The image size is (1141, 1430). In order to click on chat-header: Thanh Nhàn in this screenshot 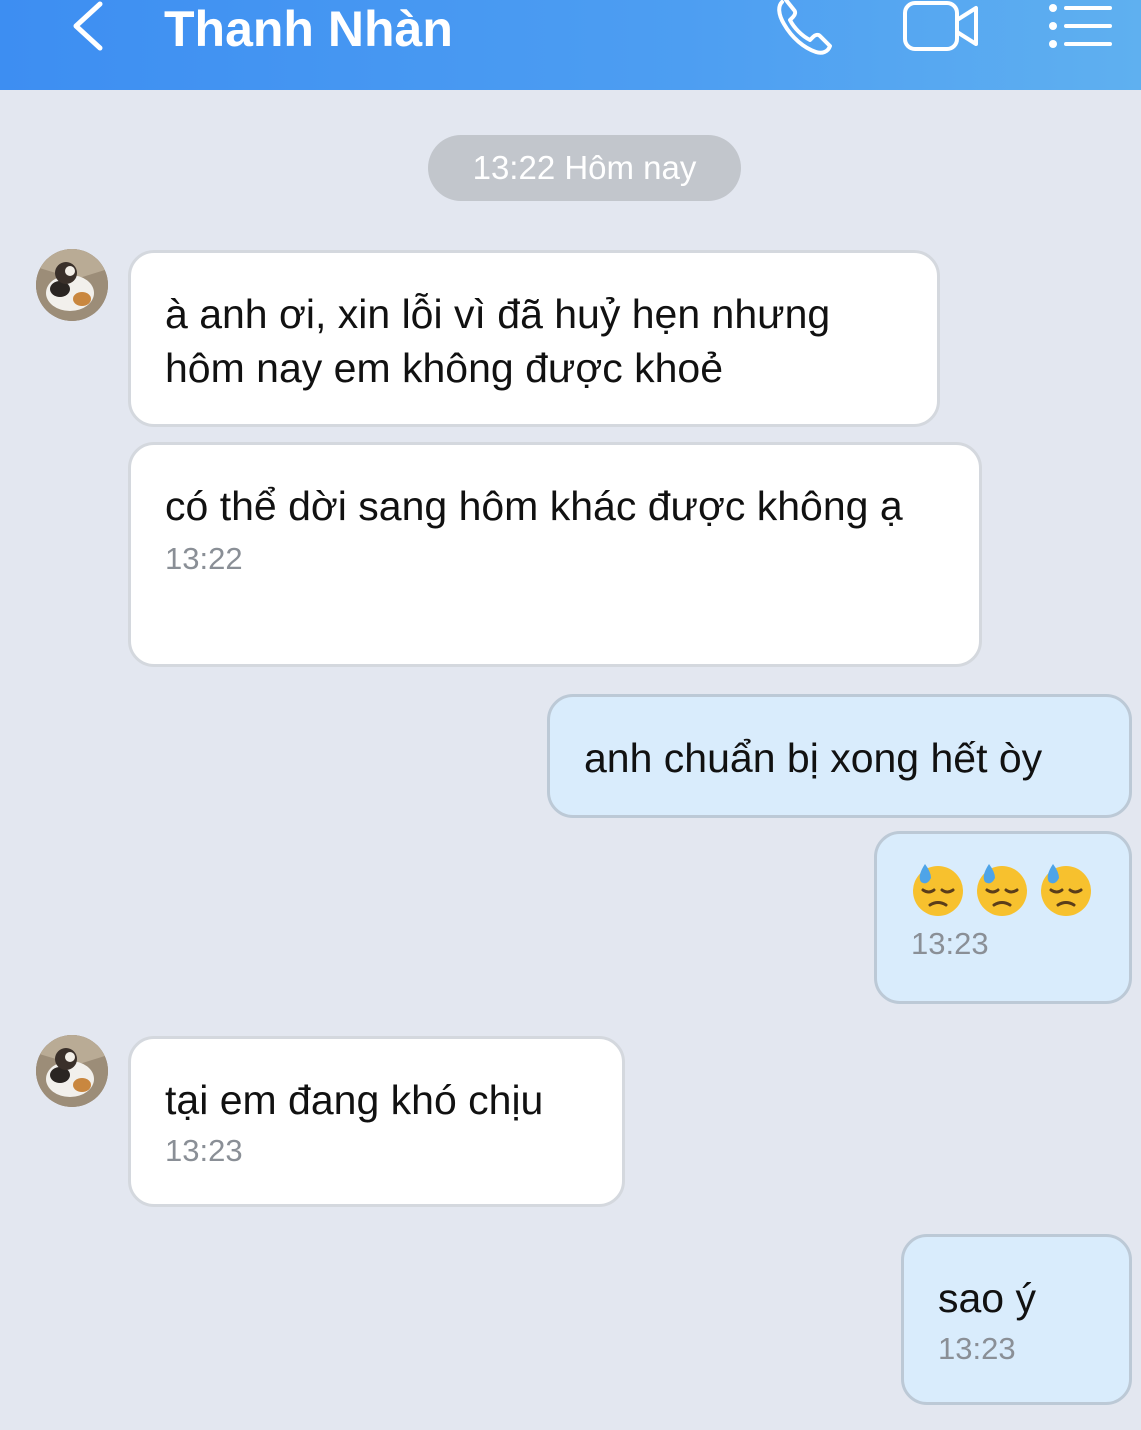, I will do `click(570, 45)`.